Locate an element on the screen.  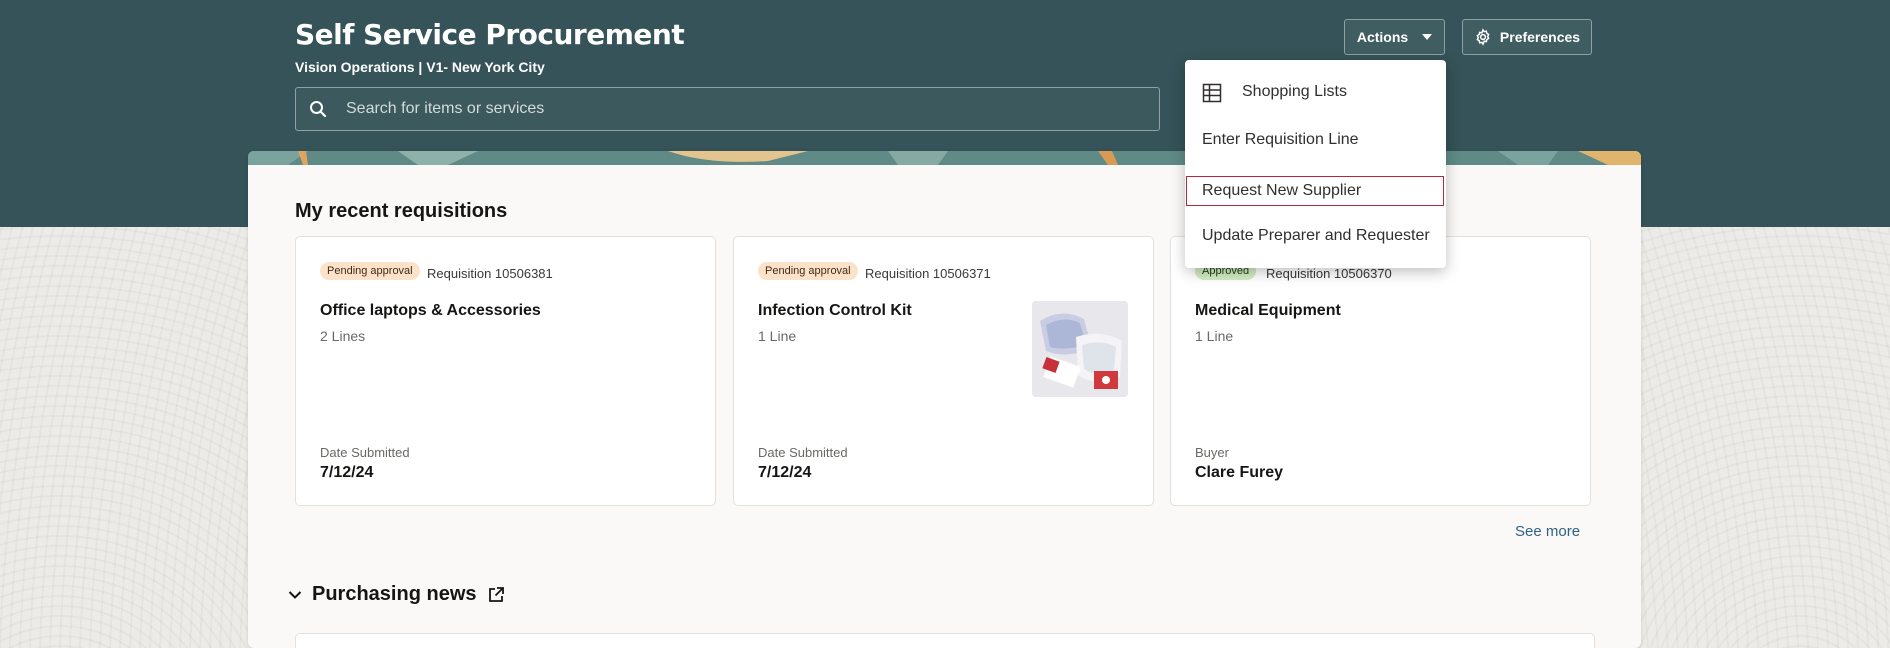
meta-value: Clare Furey is located at coordinates (1239, 472).